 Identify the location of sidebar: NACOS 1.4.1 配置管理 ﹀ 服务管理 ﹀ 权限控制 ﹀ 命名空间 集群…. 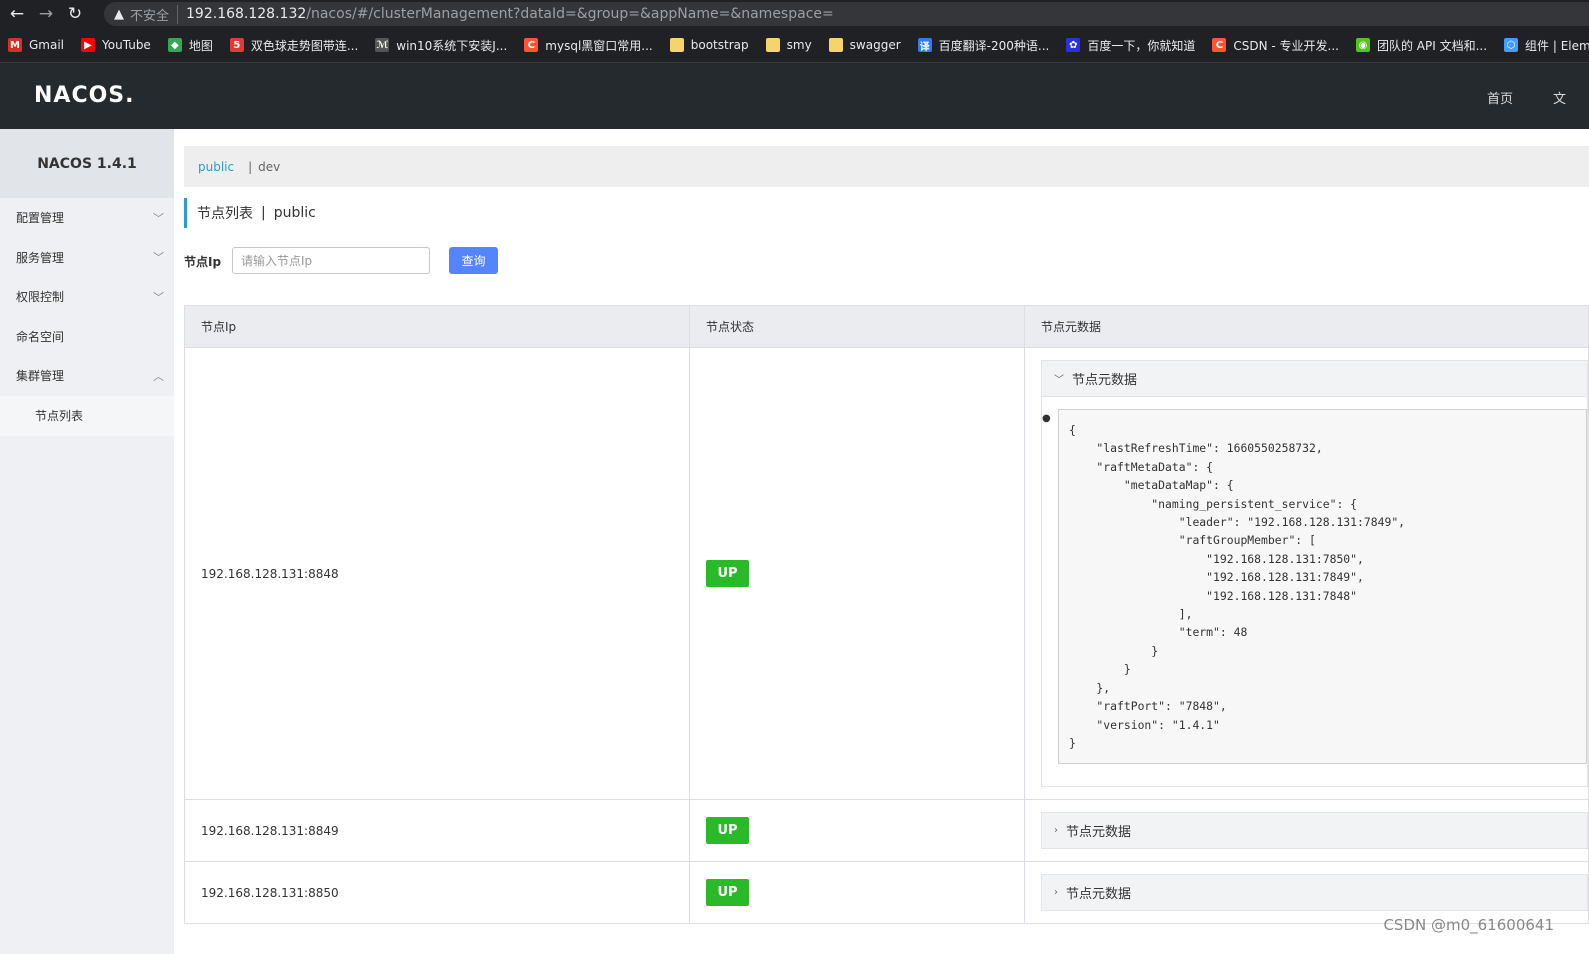
(87, 541).